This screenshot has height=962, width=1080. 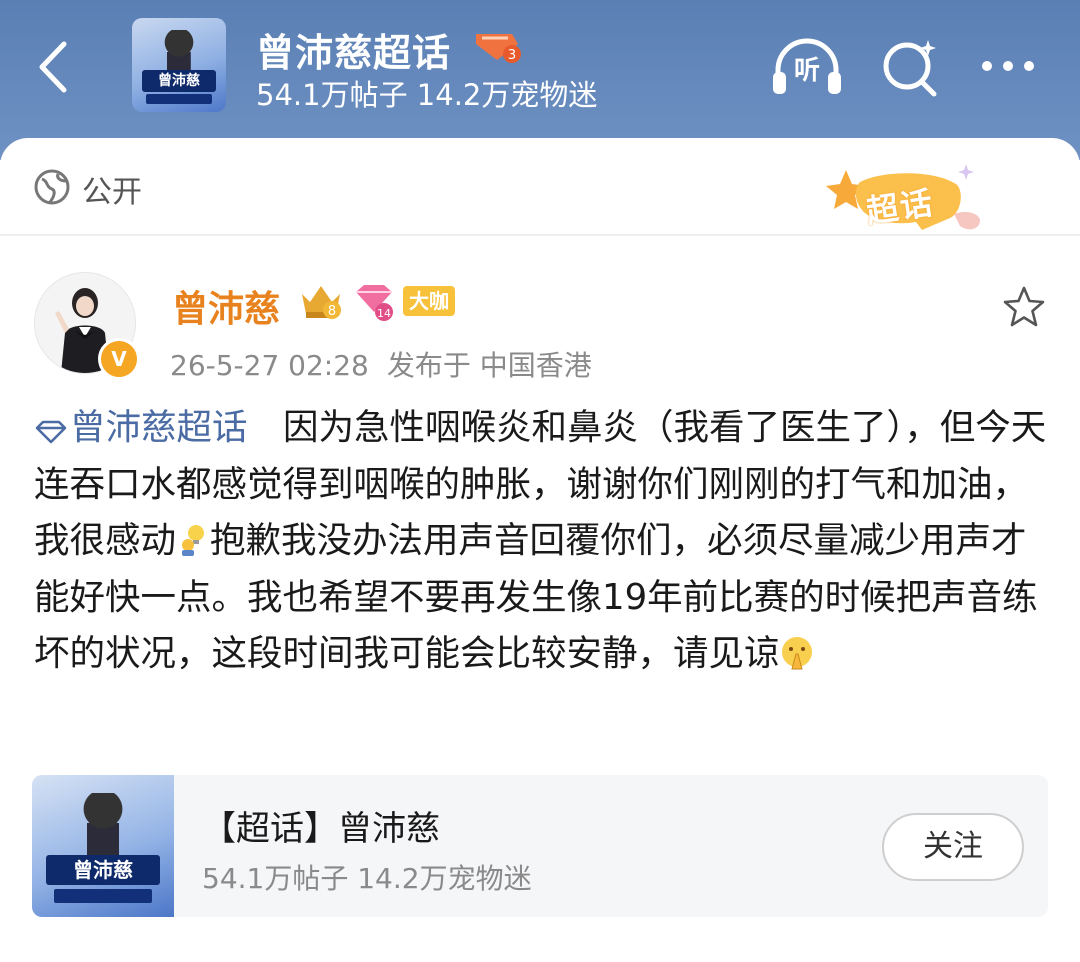 I want to click on post-location: 发布于 中国香港, so click(x=489, y=365).